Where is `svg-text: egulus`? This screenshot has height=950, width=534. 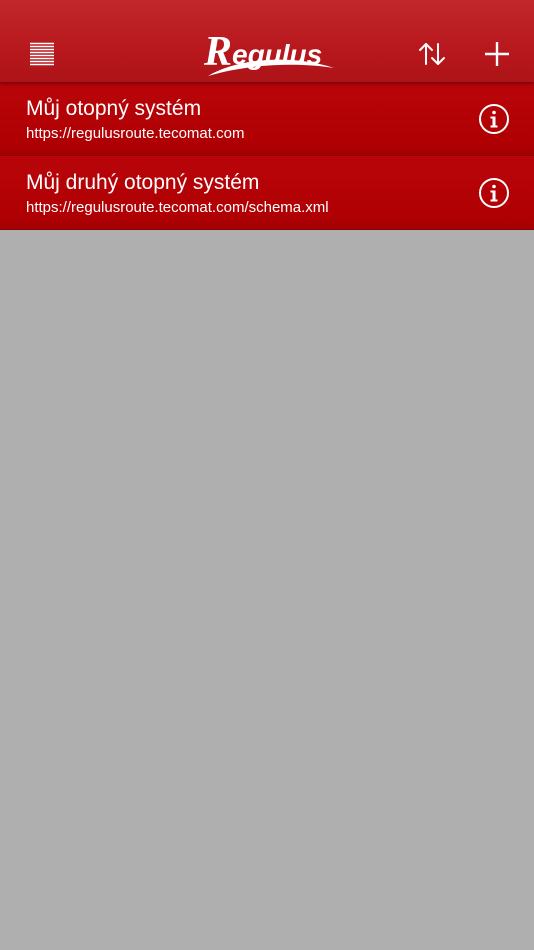
svg-text: egulus is located at coordinates (277, 54).